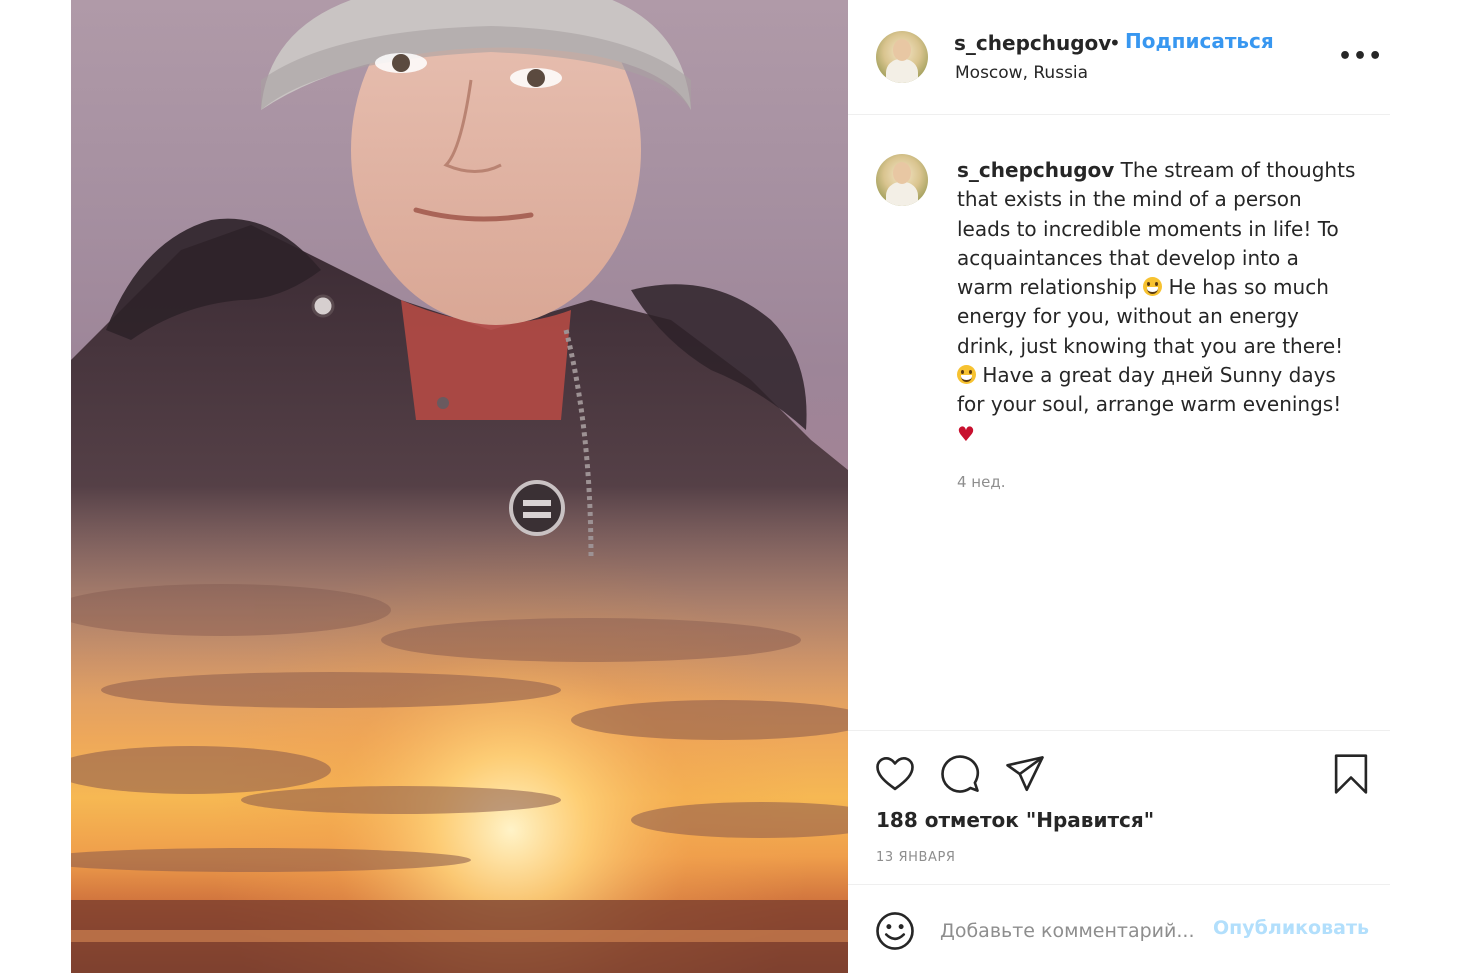 Image resolution: width=1460 pixels, height=973 pixels. What do you see at coordinates (1291, 928) in the screenshot?
I see `publish-button: Опубликовать` at bounding box center [1291, 928].